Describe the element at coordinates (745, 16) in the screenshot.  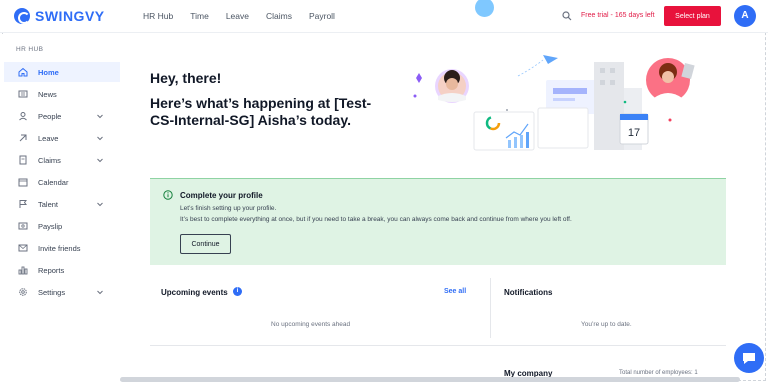
I see `user-avatar: A` at that location.